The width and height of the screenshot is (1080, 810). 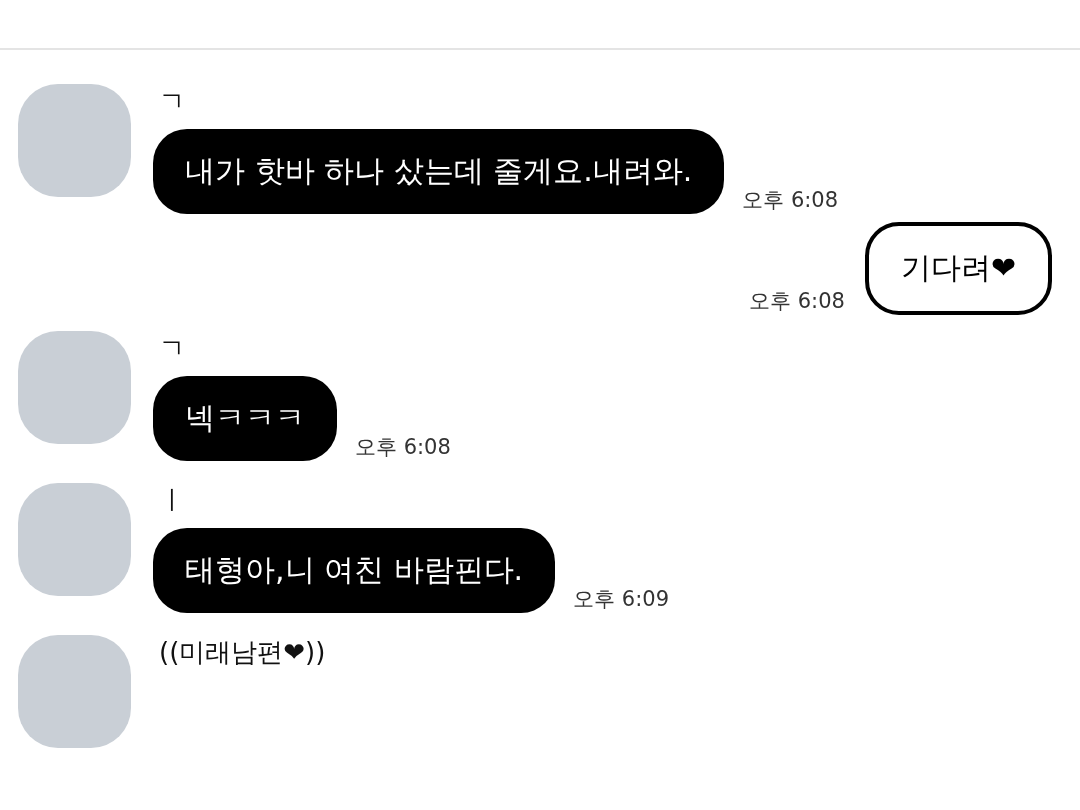 I want to click on sender-name: ((미래남편❤)), so click(x=242, y=652).